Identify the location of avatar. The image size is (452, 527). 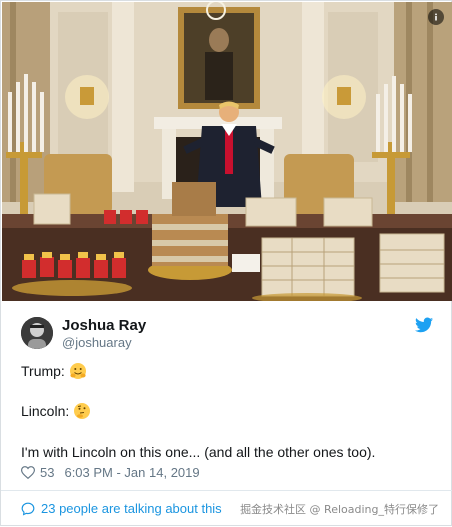
(37, 333).